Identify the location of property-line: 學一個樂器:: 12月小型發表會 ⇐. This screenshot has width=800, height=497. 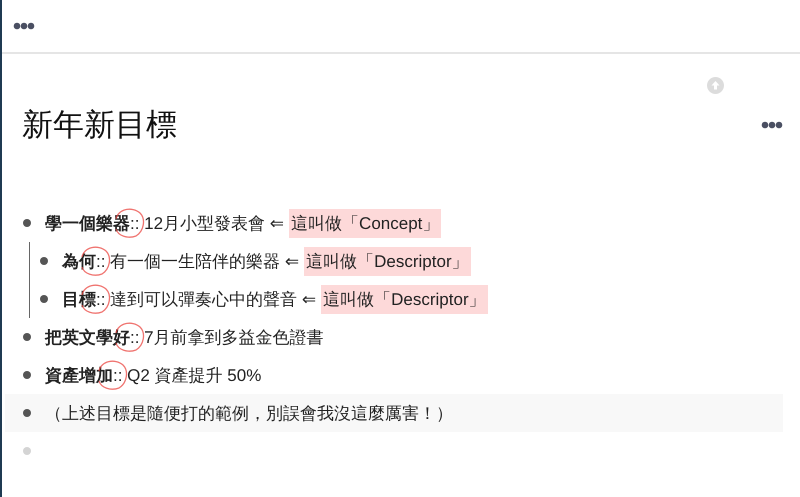
(164, 223).